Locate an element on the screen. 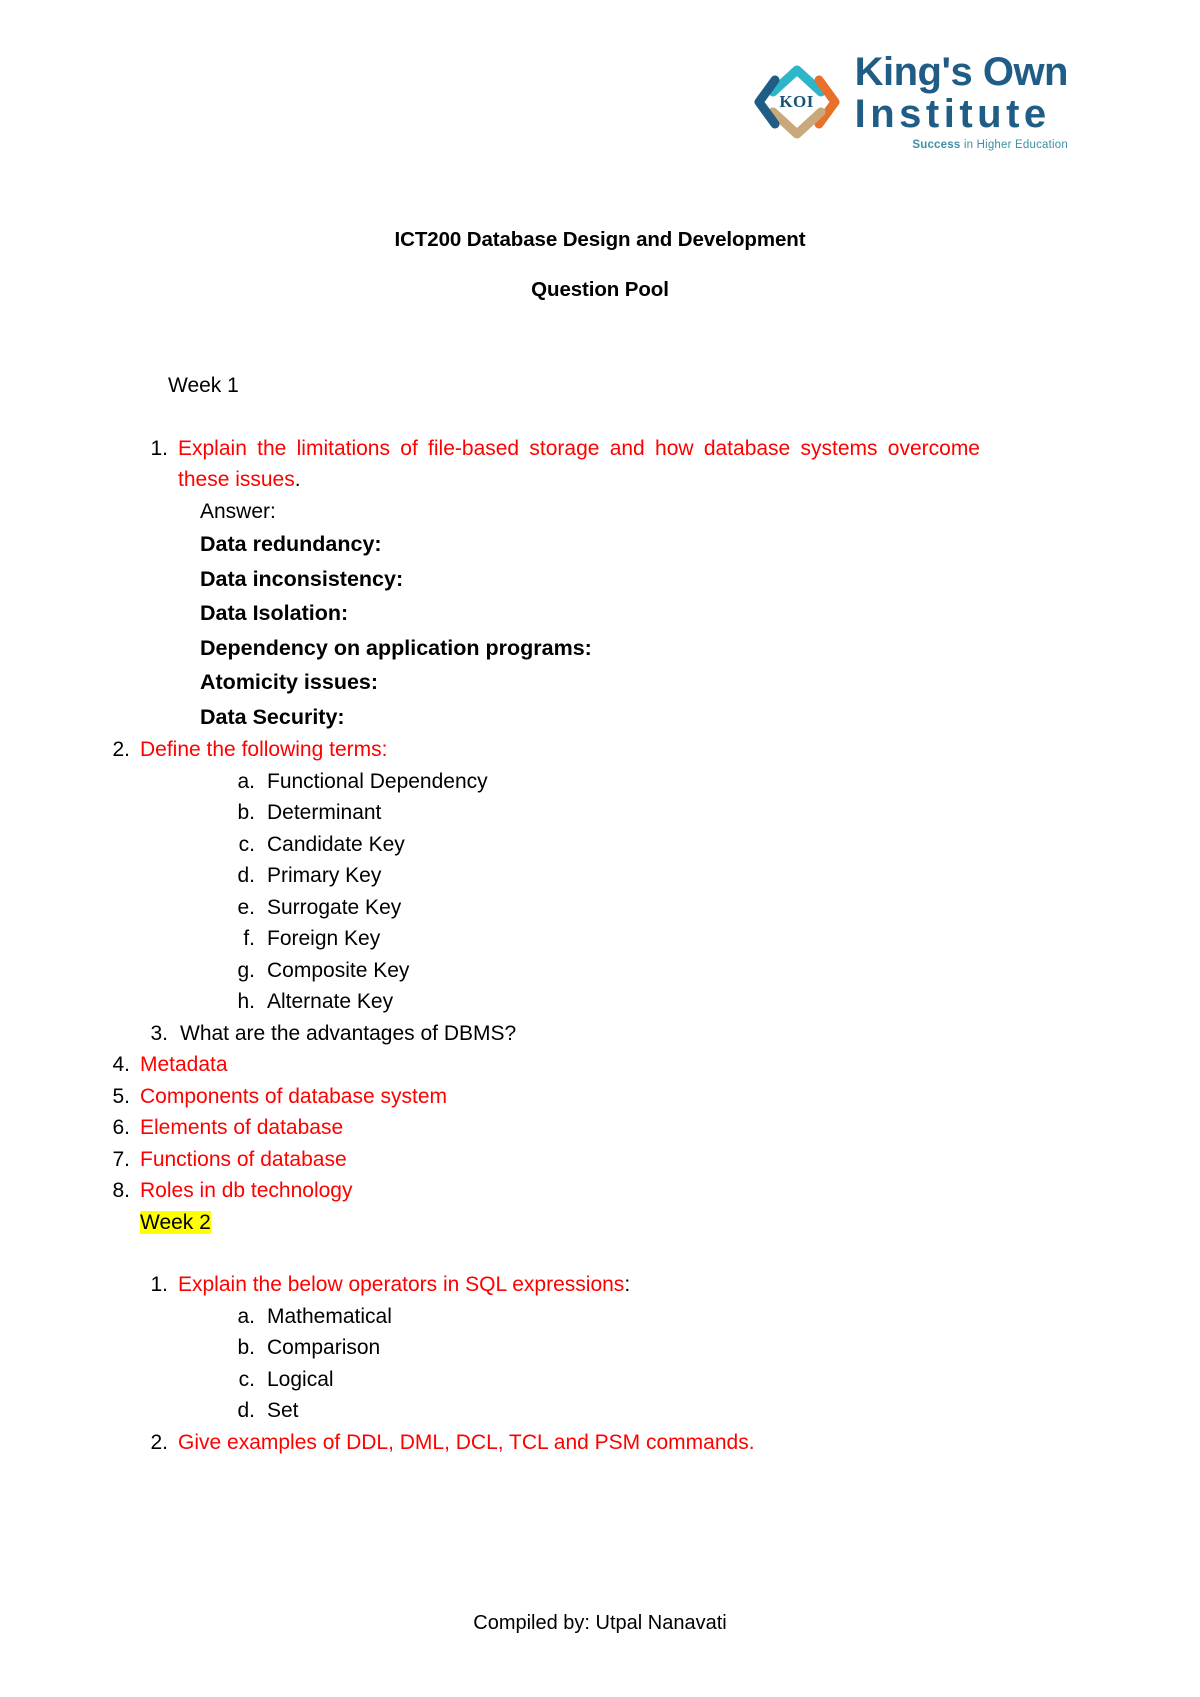 This screenshot has height=1697, width=1200. logo-tagline-rest: in Higher Education is located at coordinates (1014, 145).